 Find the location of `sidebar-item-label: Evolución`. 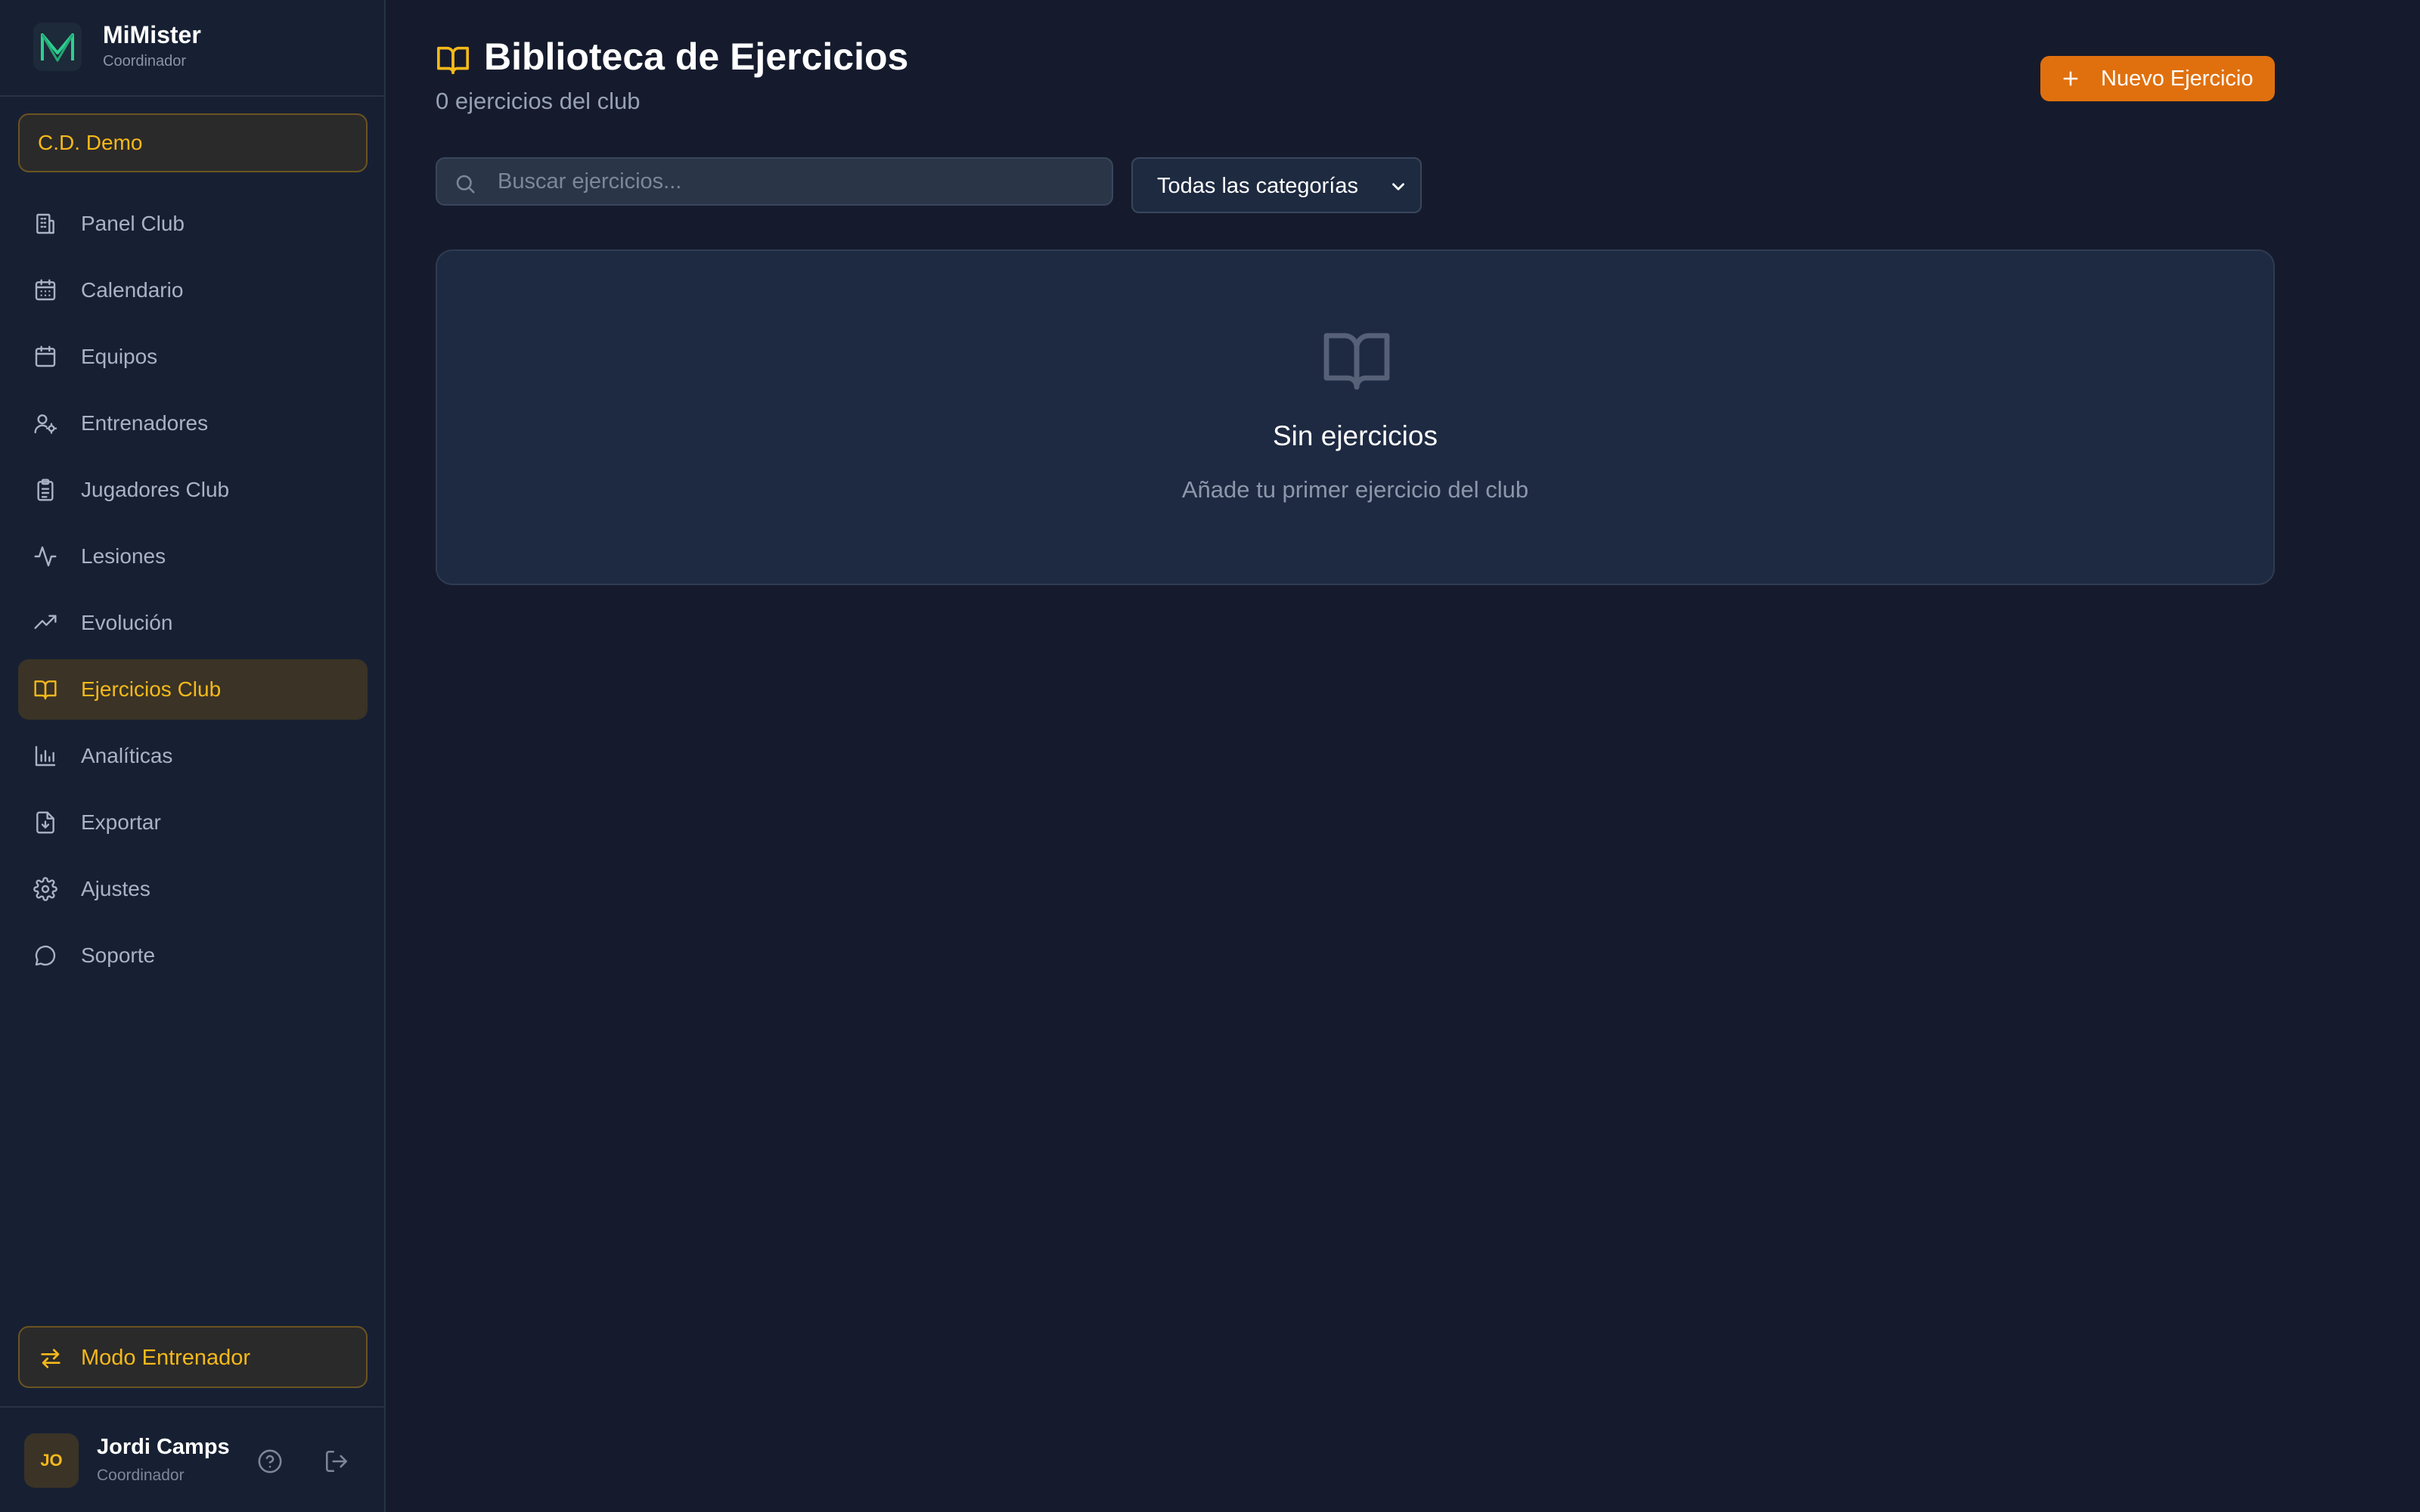

sidebar-item-label: Evolución is located at coordinates (127, 622).